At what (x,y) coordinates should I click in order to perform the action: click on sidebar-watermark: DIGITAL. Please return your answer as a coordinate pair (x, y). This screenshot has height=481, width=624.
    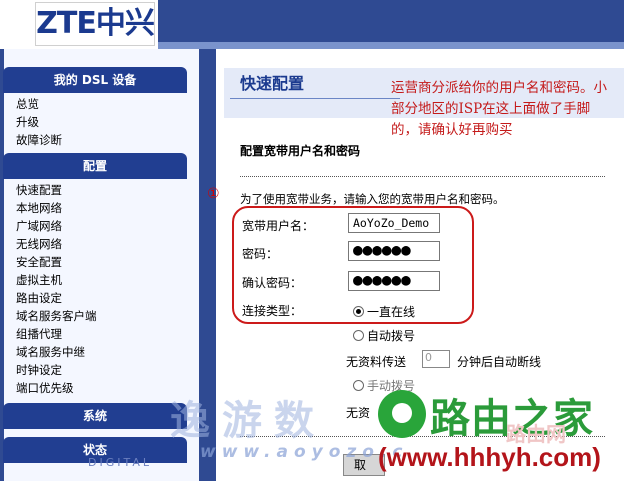
    Looking at the image, I should click on (120, 462).